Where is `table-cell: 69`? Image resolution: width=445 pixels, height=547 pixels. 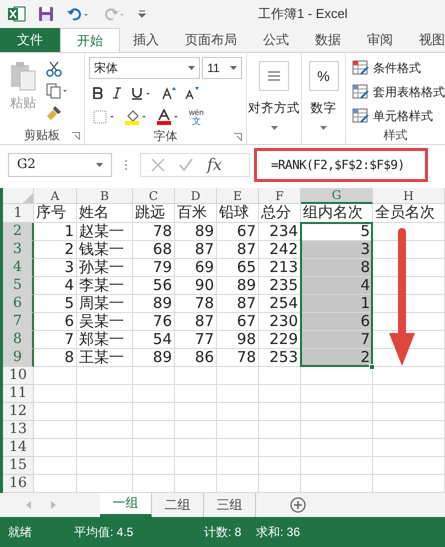 table-cell: 69 is located at coordinates (196, 268).